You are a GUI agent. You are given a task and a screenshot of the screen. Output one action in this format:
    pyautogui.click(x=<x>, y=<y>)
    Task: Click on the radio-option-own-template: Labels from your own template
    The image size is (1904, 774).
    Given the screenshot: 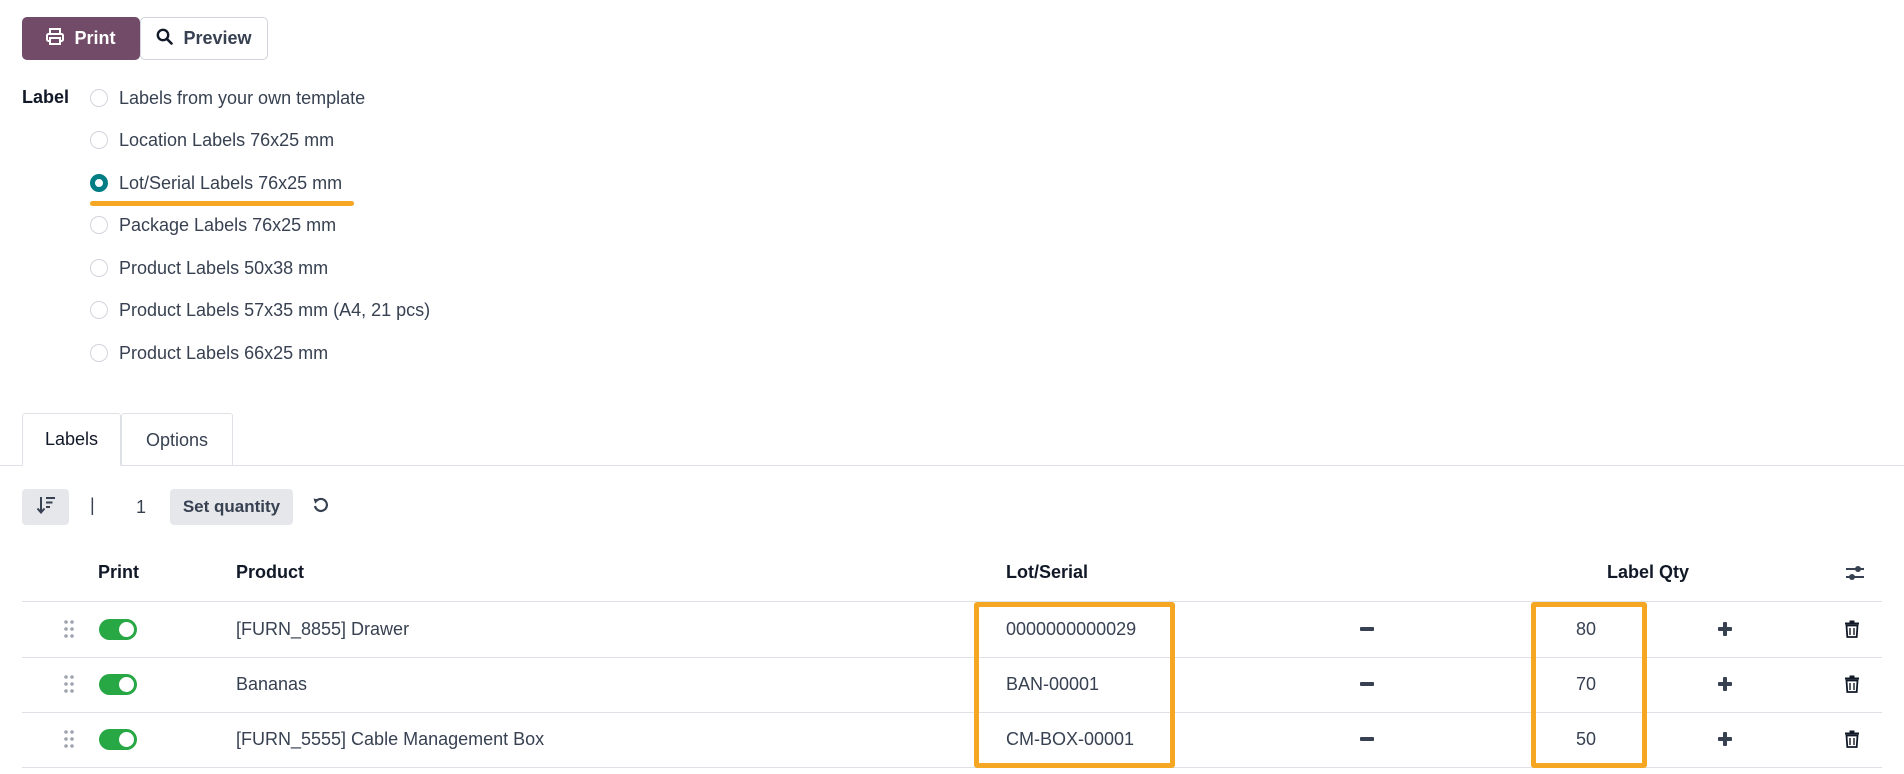 What is the action you would take?
    pyautogui.click(x=227, y=98)
    